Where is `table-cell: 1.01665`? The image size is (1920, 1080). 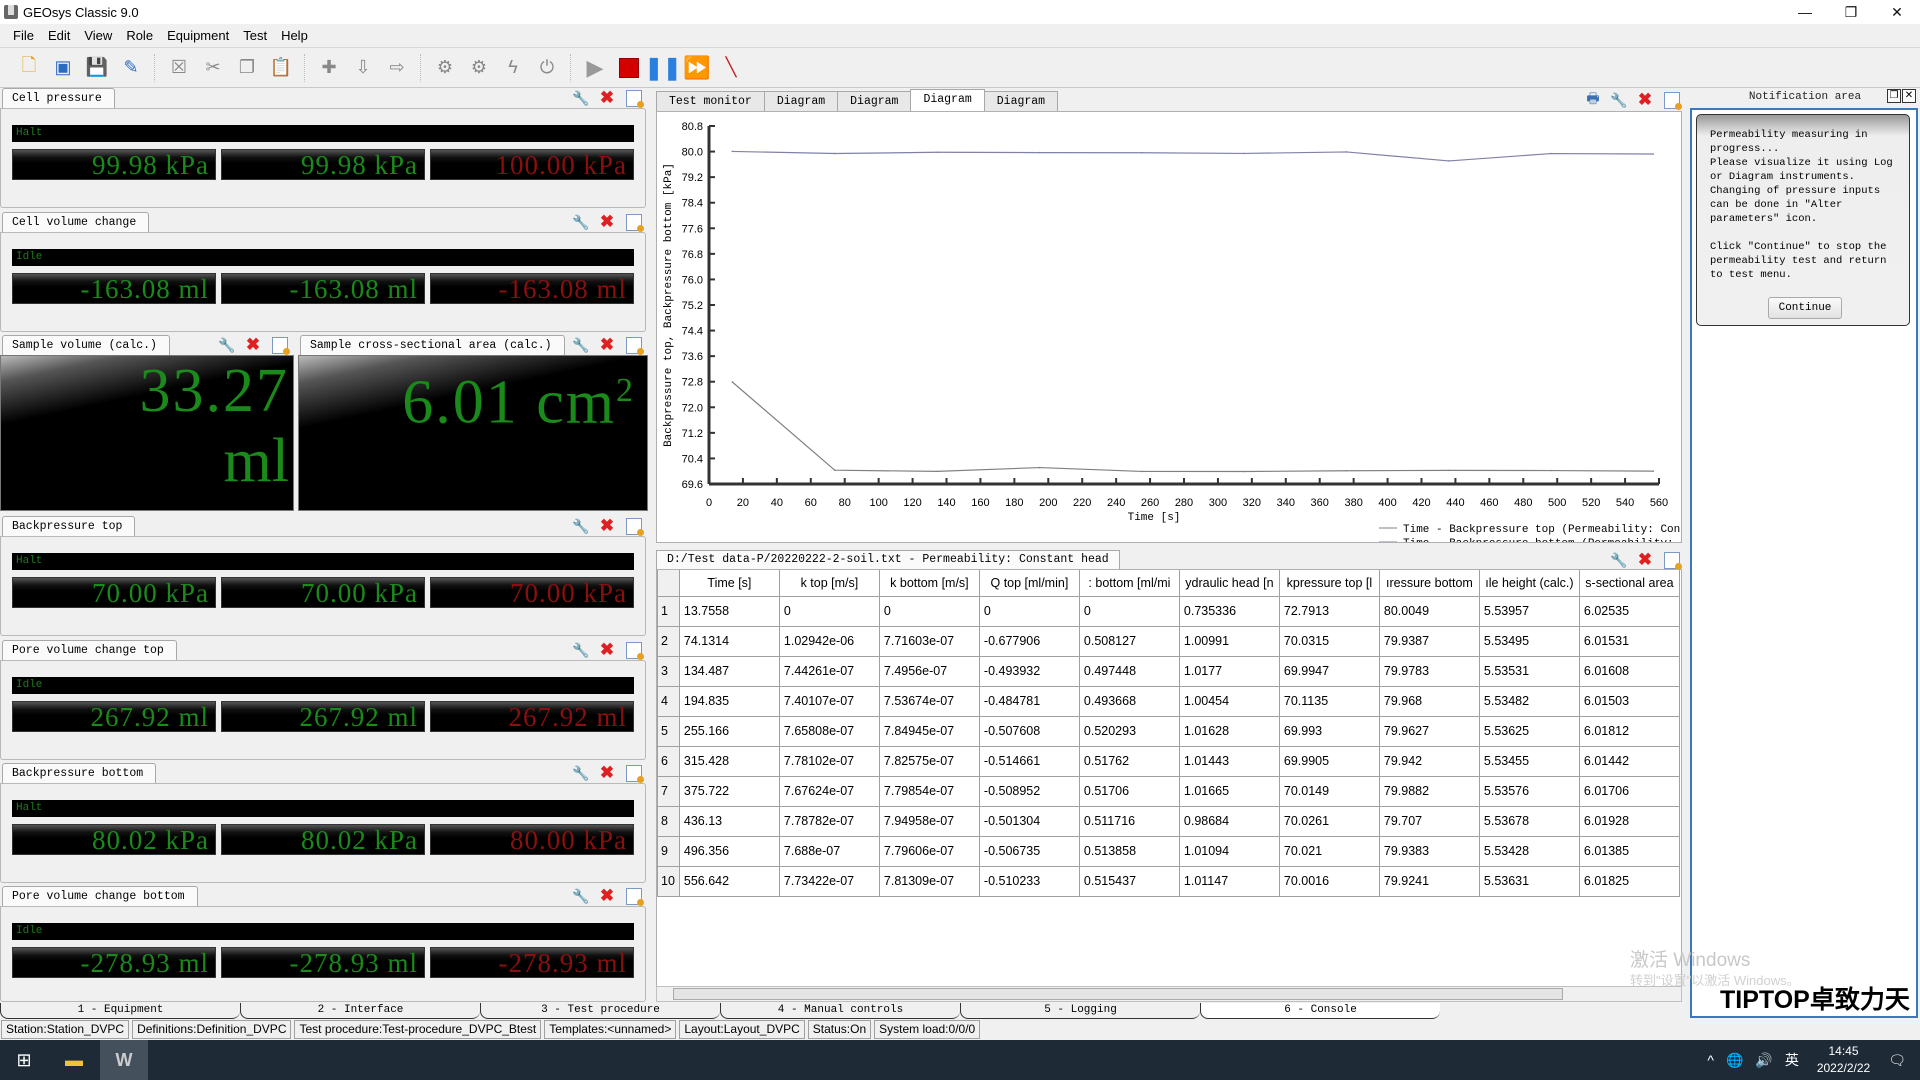 table-cell: 1.01665 is located at coordinates (1229, 791).